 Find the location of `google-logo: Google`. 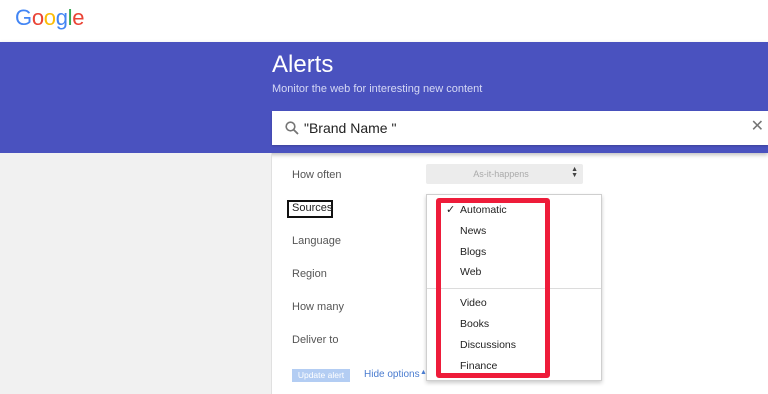

google-logo: Google is located at coordinates (49, 18).